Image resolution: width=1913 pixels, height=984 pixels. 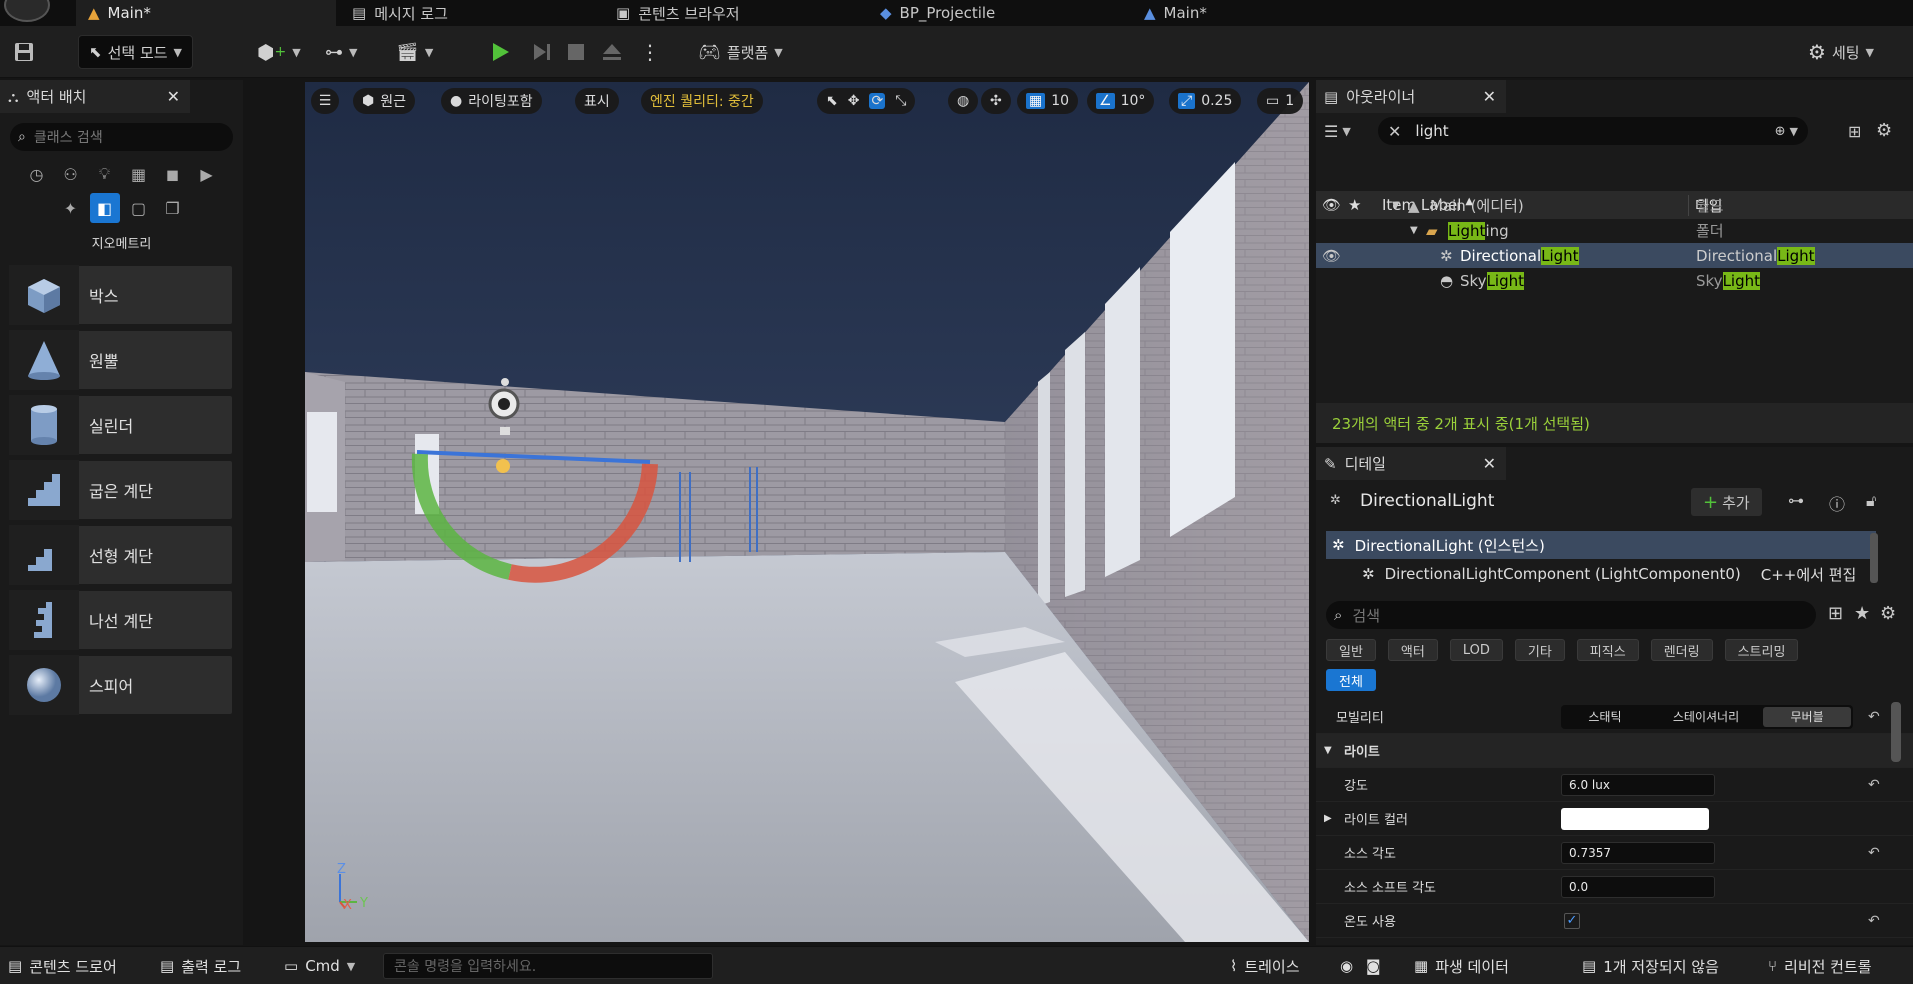 I want to click on step-button, so click(x=542, y=52).